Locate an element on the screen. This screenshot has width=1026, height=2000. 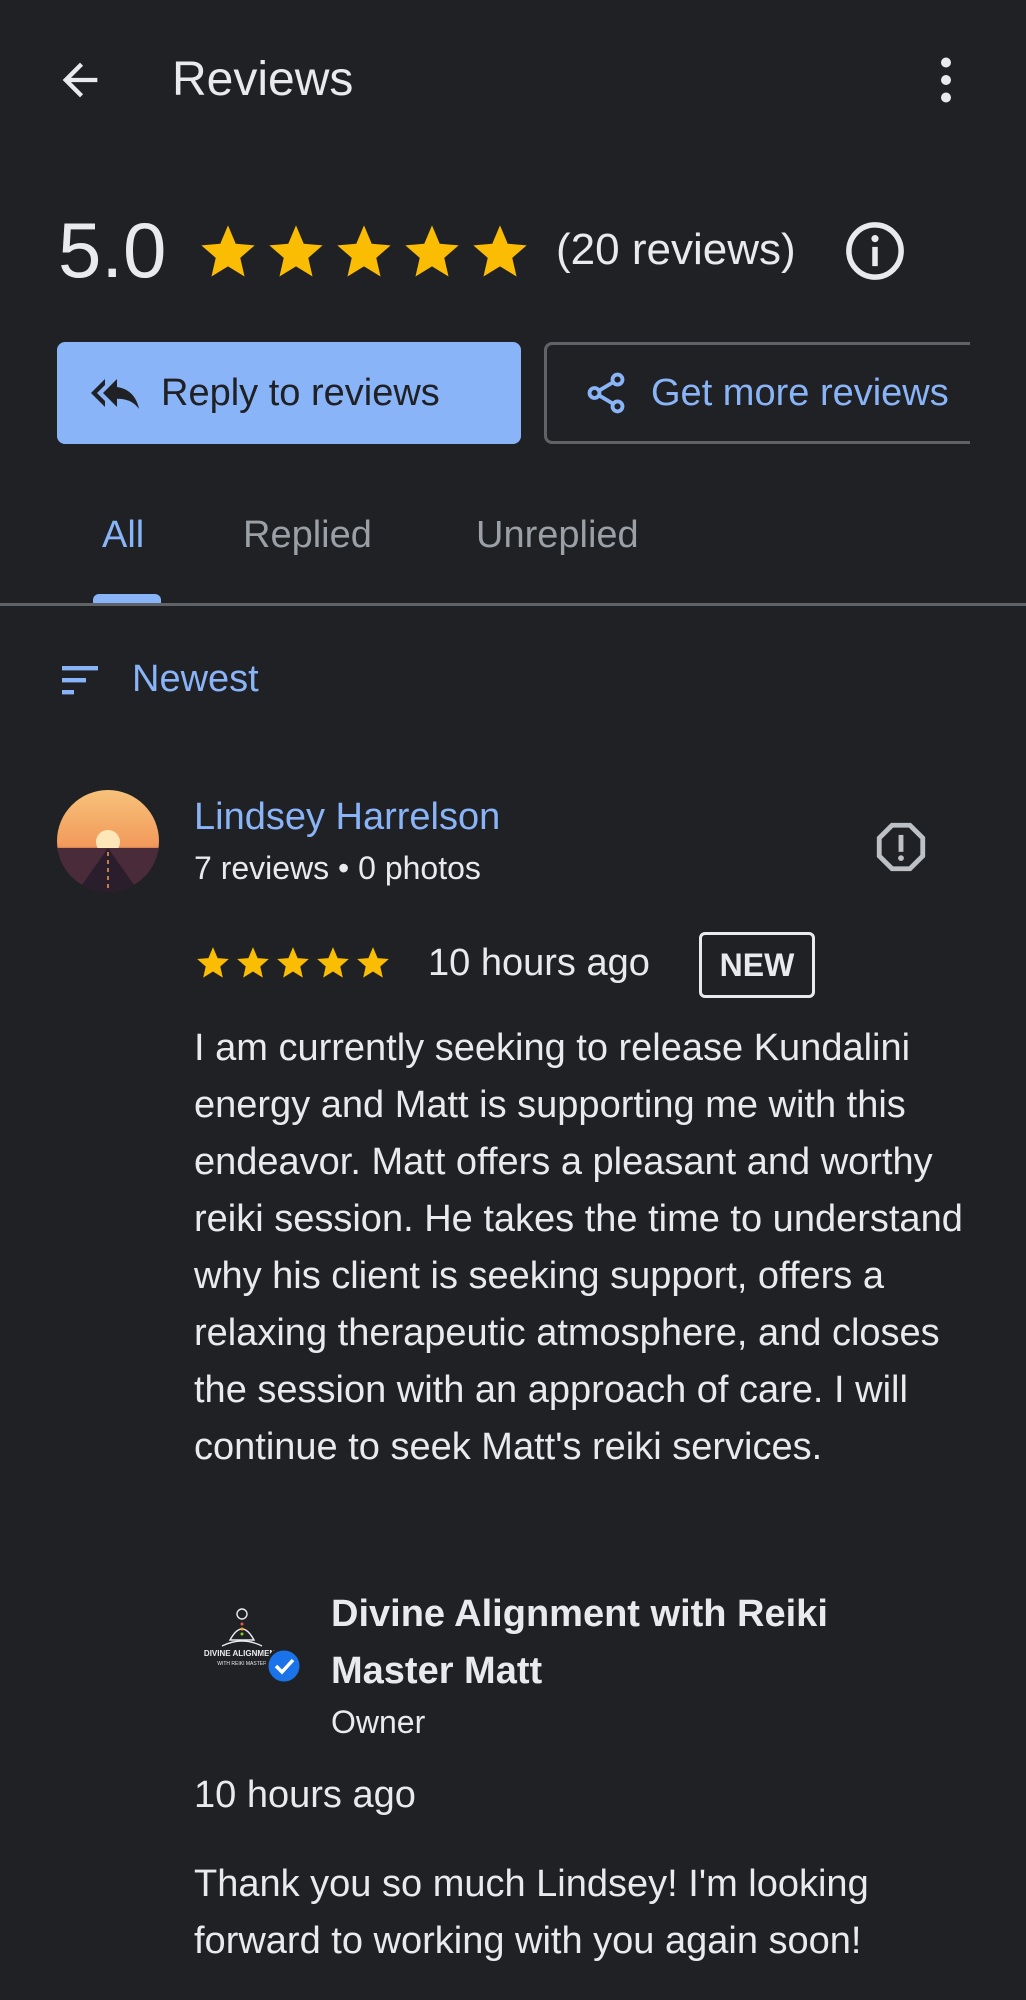
reply-time: 10 hours ago is located at coordinates (305, 1795).